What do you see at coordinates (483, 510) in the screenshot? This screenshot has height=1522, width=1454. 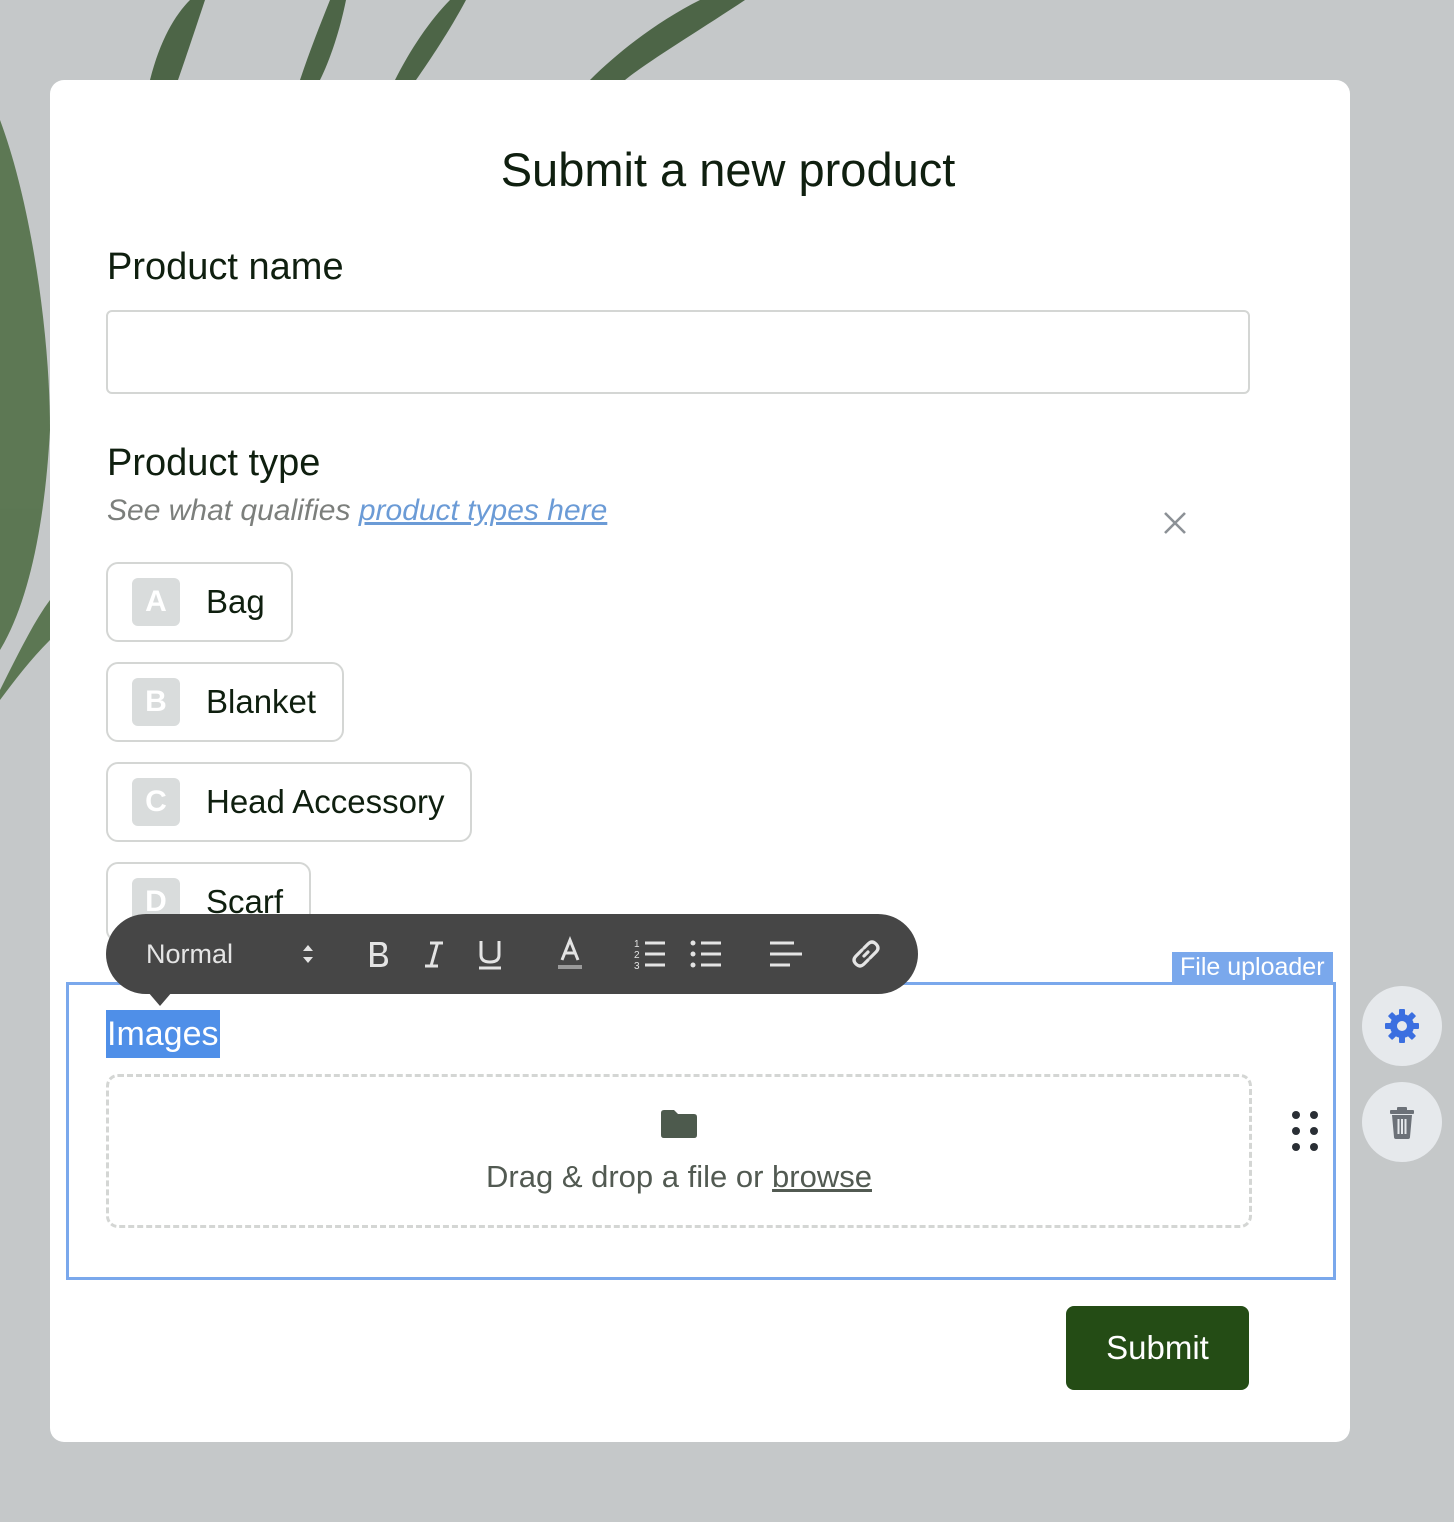 I see `product-types-link: product types here` at bounding box center [483, 510].